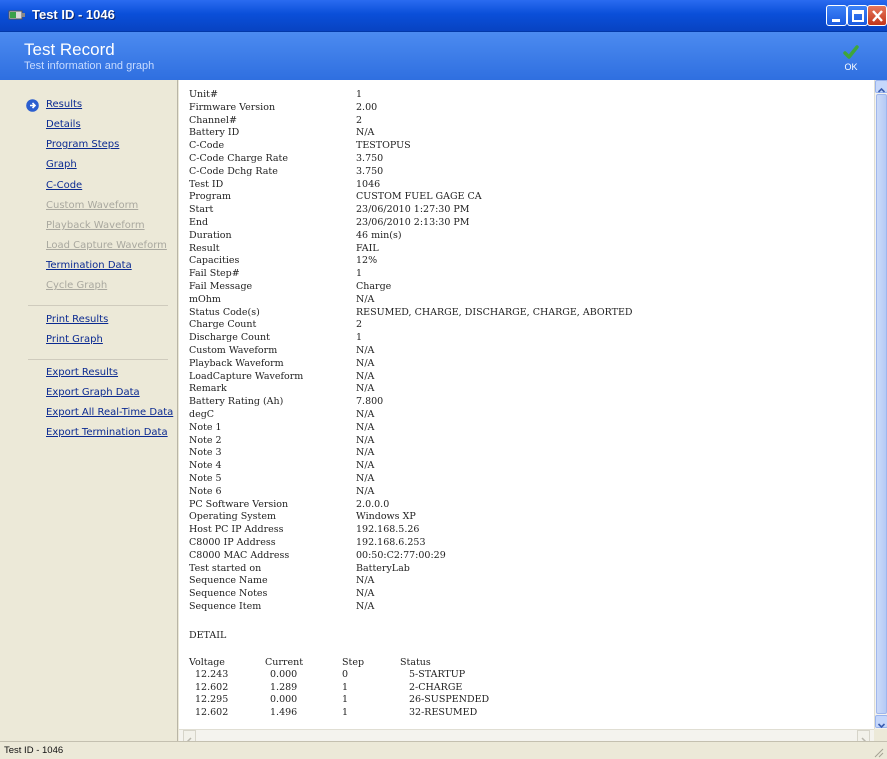 This screenshot has width=887, height=759. I want to click on sidebar-item-export-all-real-time-data: Export All Real-Time Data, so click(109, 412).